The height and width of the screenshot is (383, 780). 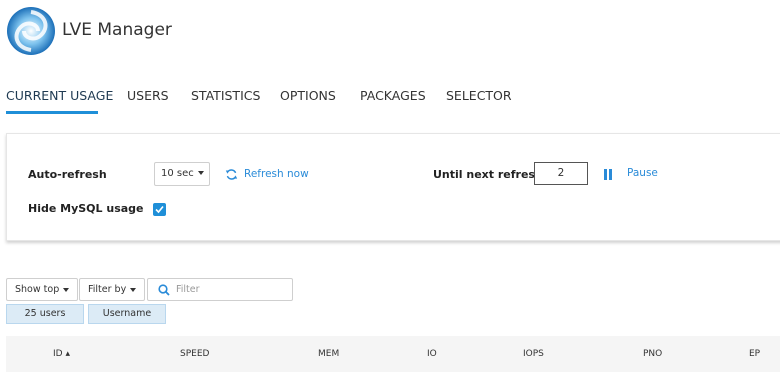 I want to click on app-title: LVE Manager, so click(x=117, y=30).